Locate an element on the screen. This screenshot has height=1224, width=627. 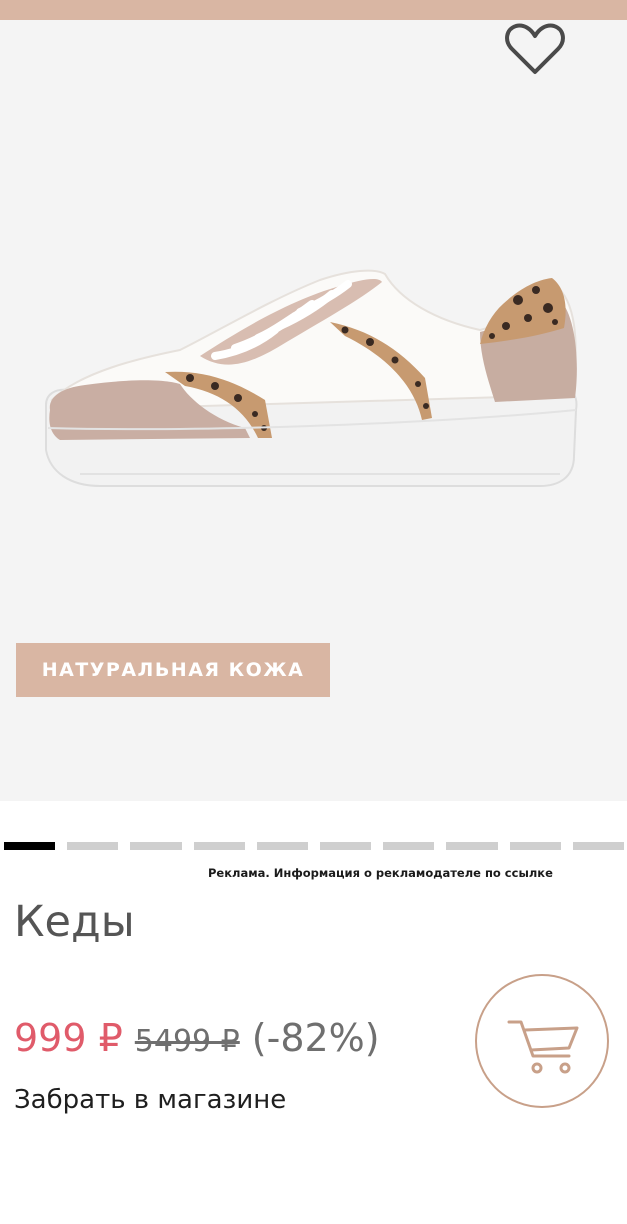
discount-percent: (-82%) is located at coordinates (315, 1038).